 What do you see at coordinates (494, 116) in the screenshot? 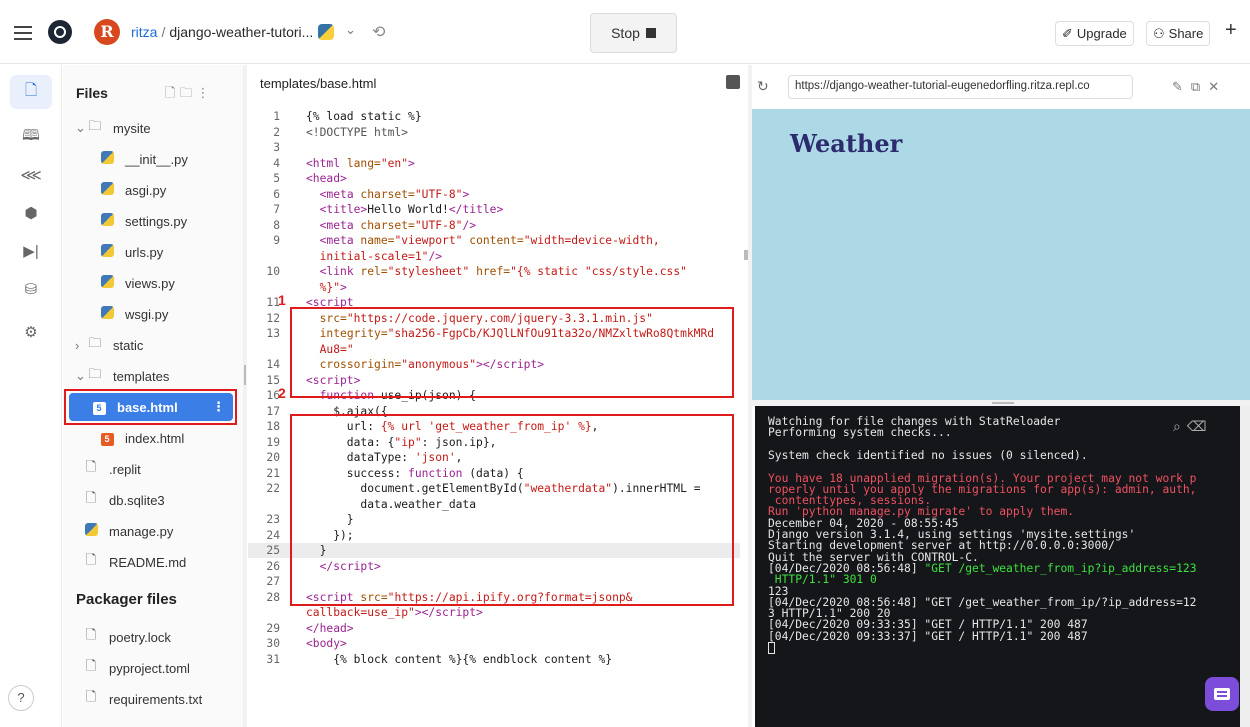
I see `code-line: 1 {% load static %}` at bounding box center [494, 116].